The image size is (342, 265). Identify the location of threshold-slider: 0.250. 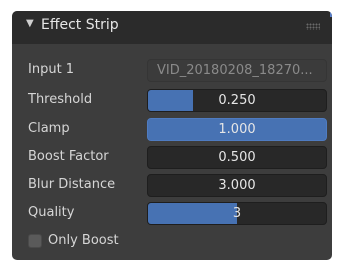
(237, 100).